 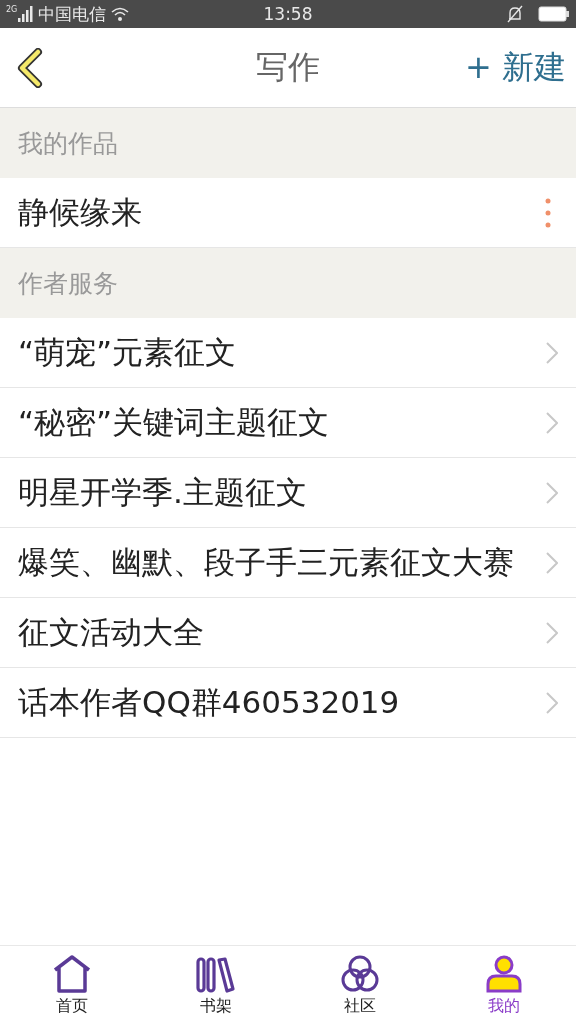 What do you see at coordinates (216, 985) in the screenshot?
I see `tab: 书架` at bounding box center [216, 985].